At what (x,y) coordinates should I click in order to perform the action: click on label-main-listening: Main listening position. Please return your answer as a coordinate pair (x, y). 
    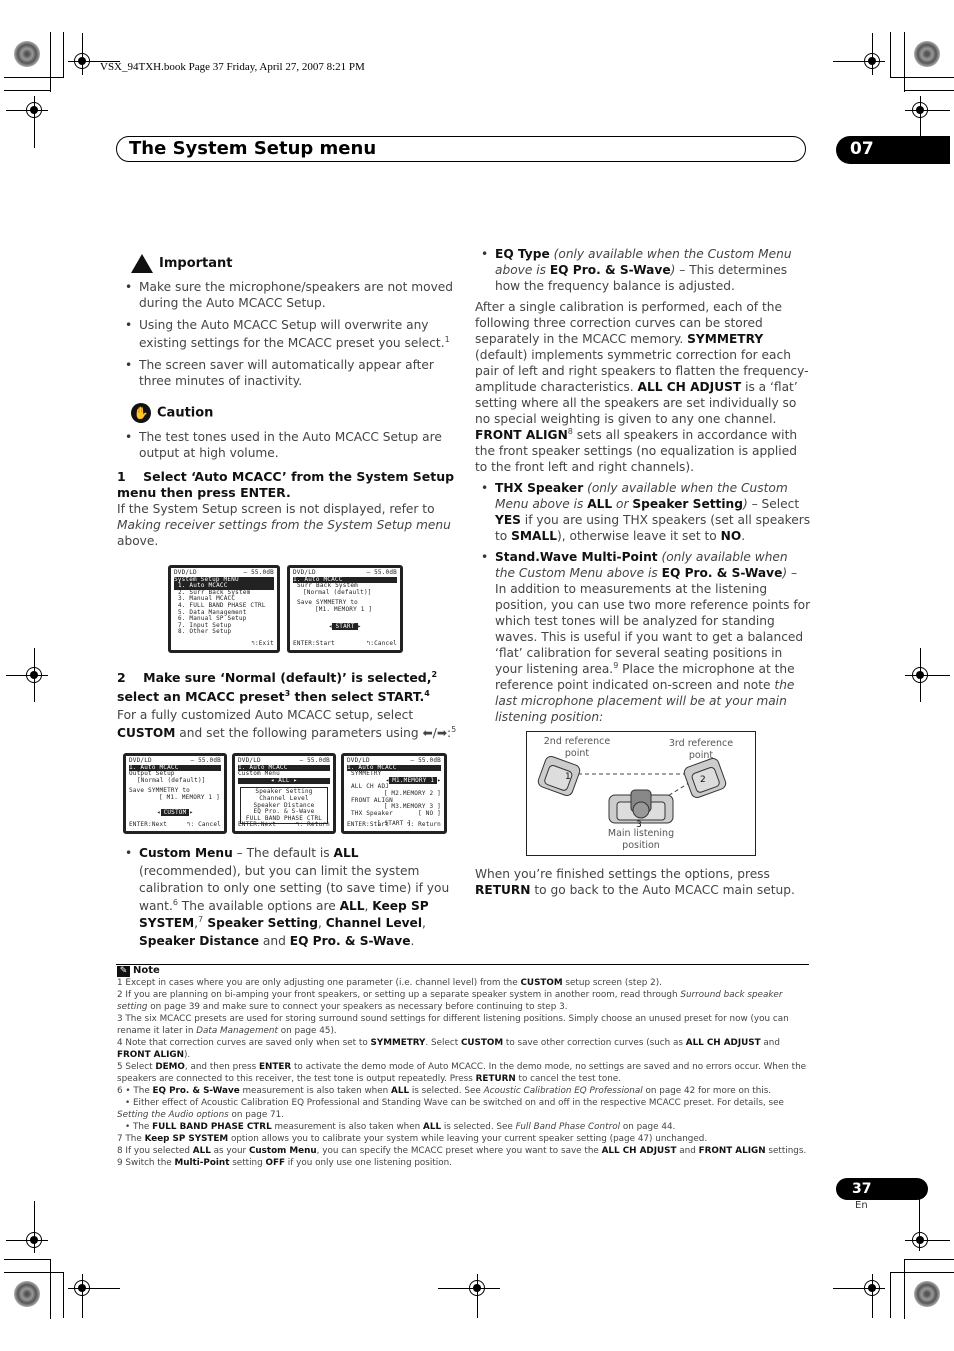
    Looking at the image, I should click on (641, 839).